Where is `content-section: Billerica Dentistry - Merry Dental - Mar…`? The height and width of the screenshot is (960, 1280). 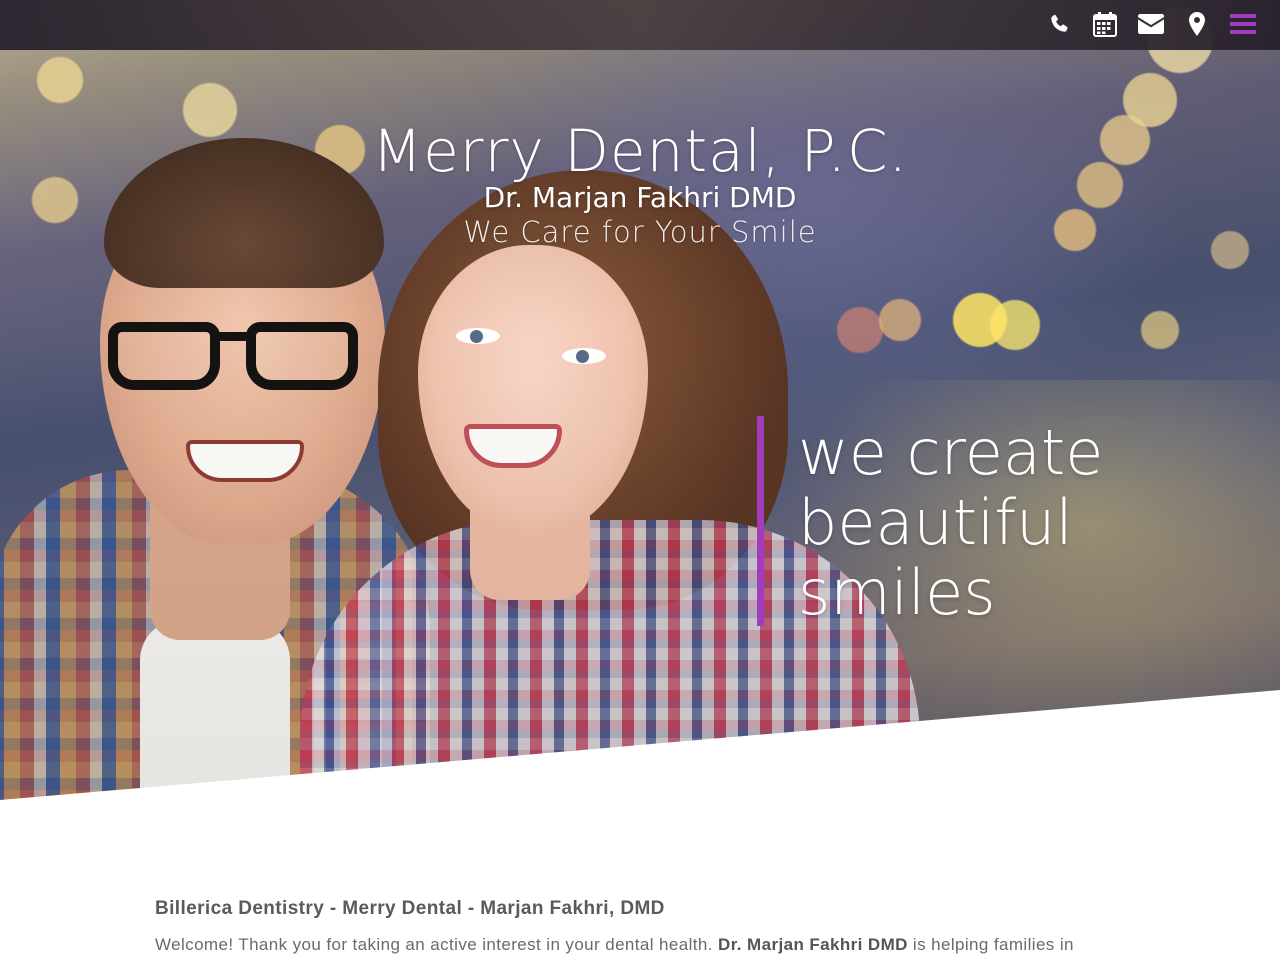
content-section: Billerica Dentistry - Merry Dental - Mar… is located at coordinates (640, 927).